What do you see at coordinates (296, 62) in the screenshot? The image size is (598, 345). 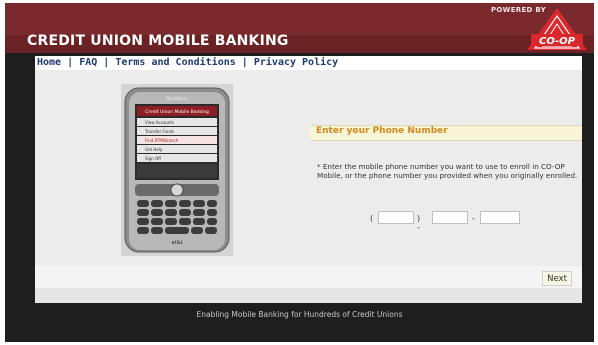 I see `nav-privacy-link: Privacy Policy` at bounding box center [296, 62].